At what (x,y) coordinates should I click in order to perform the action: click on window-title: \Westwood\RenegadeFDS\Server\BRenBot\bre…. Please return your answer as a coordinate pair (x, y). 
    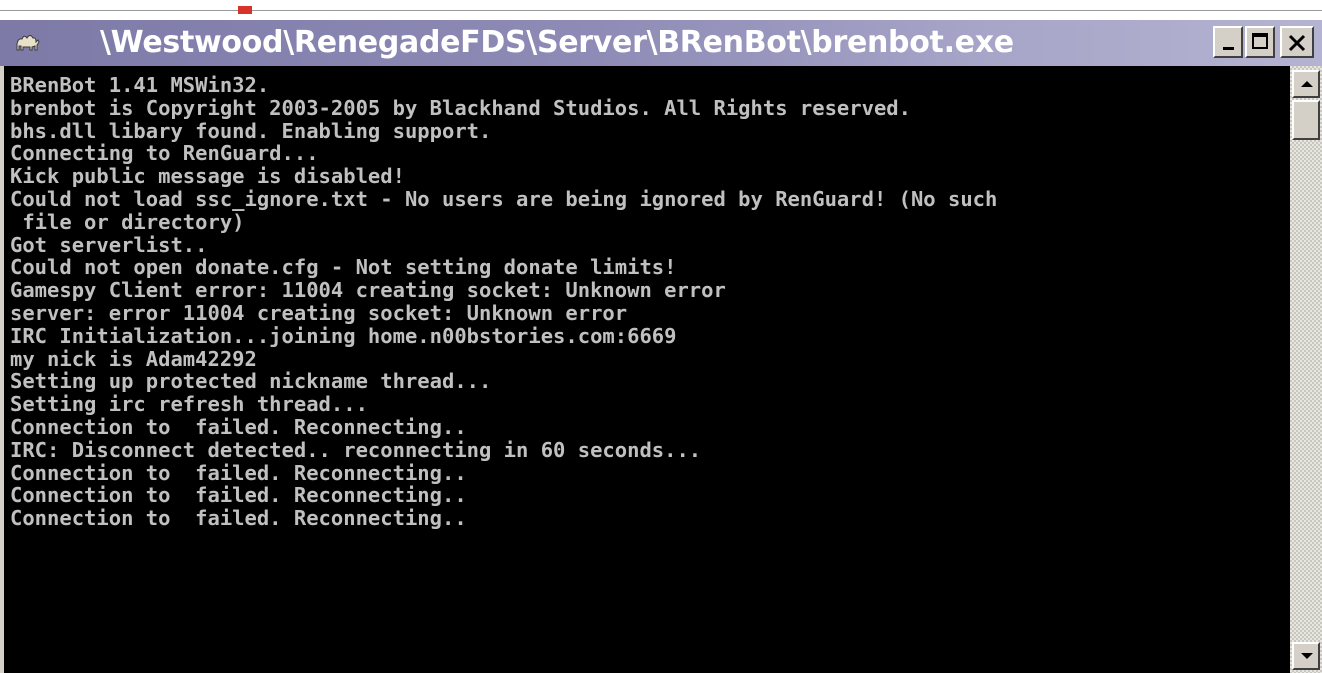
    Looking at the image, I should click on (557, 42).